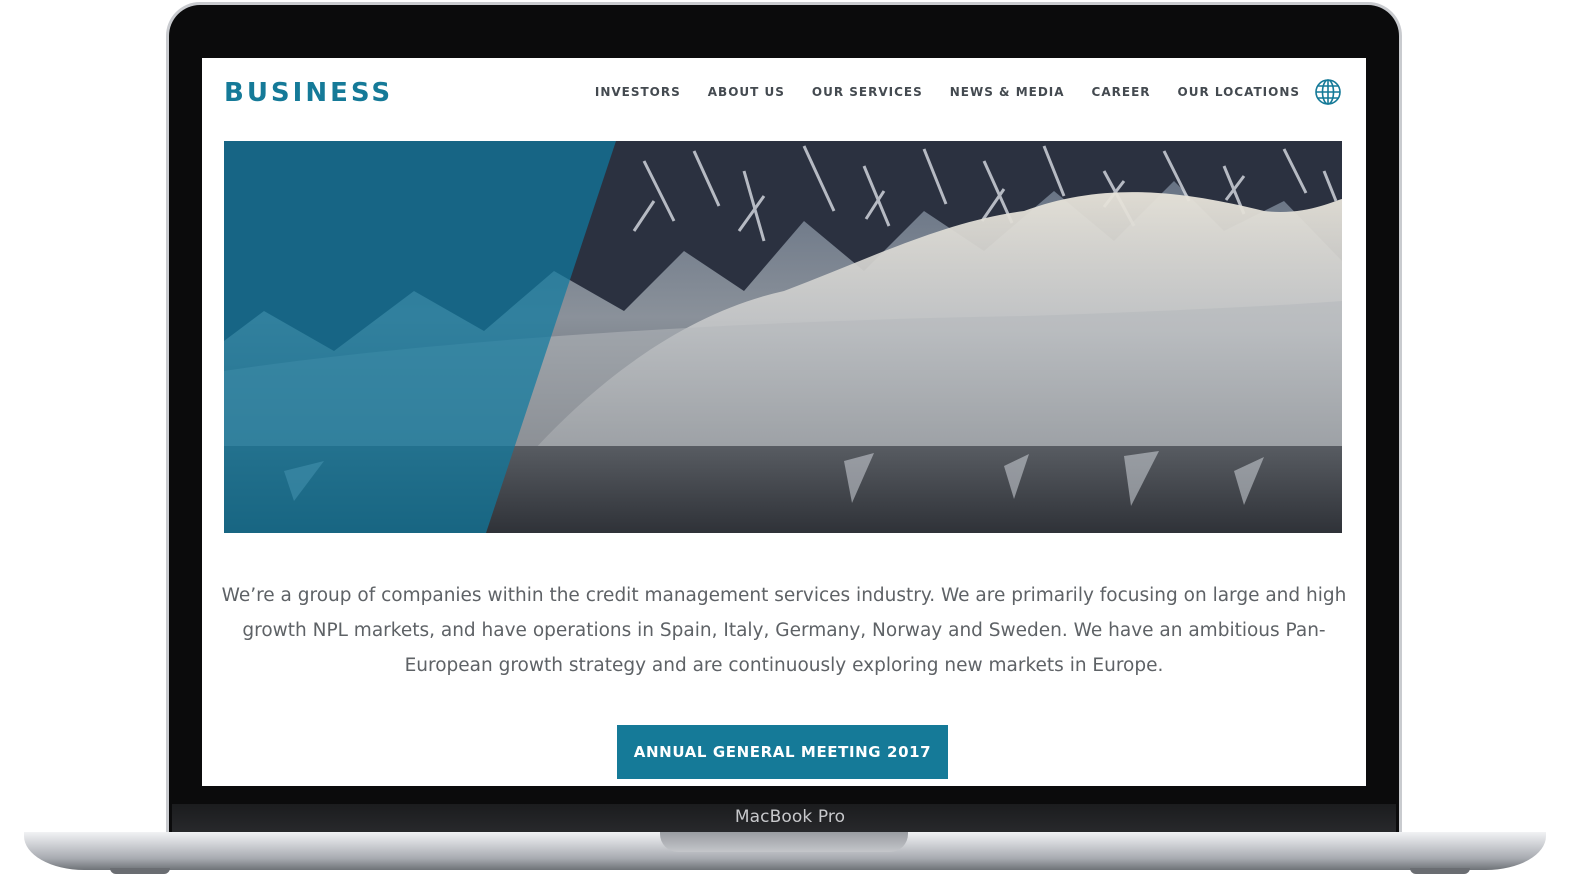 This screenshot has width=1580, height=886. Describe the element at coordinates (782, 752) in the screenshot. I see `annual-general-meeting-button: ANNUAL GENERAL MEETING 2017` at that location.